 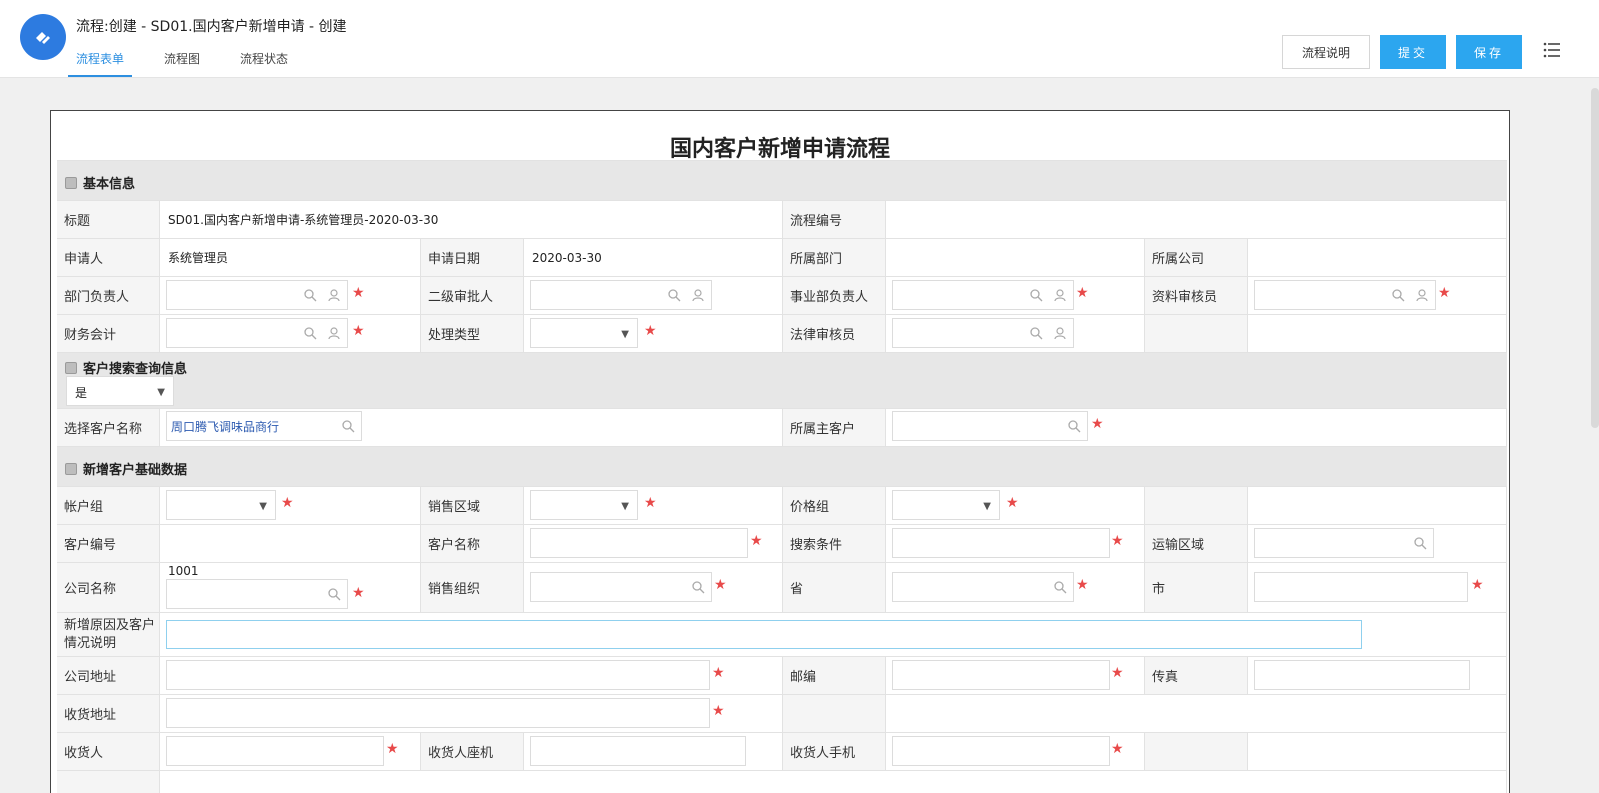 I want to click on fax-label: 传真, so click(x=1196, y=675).